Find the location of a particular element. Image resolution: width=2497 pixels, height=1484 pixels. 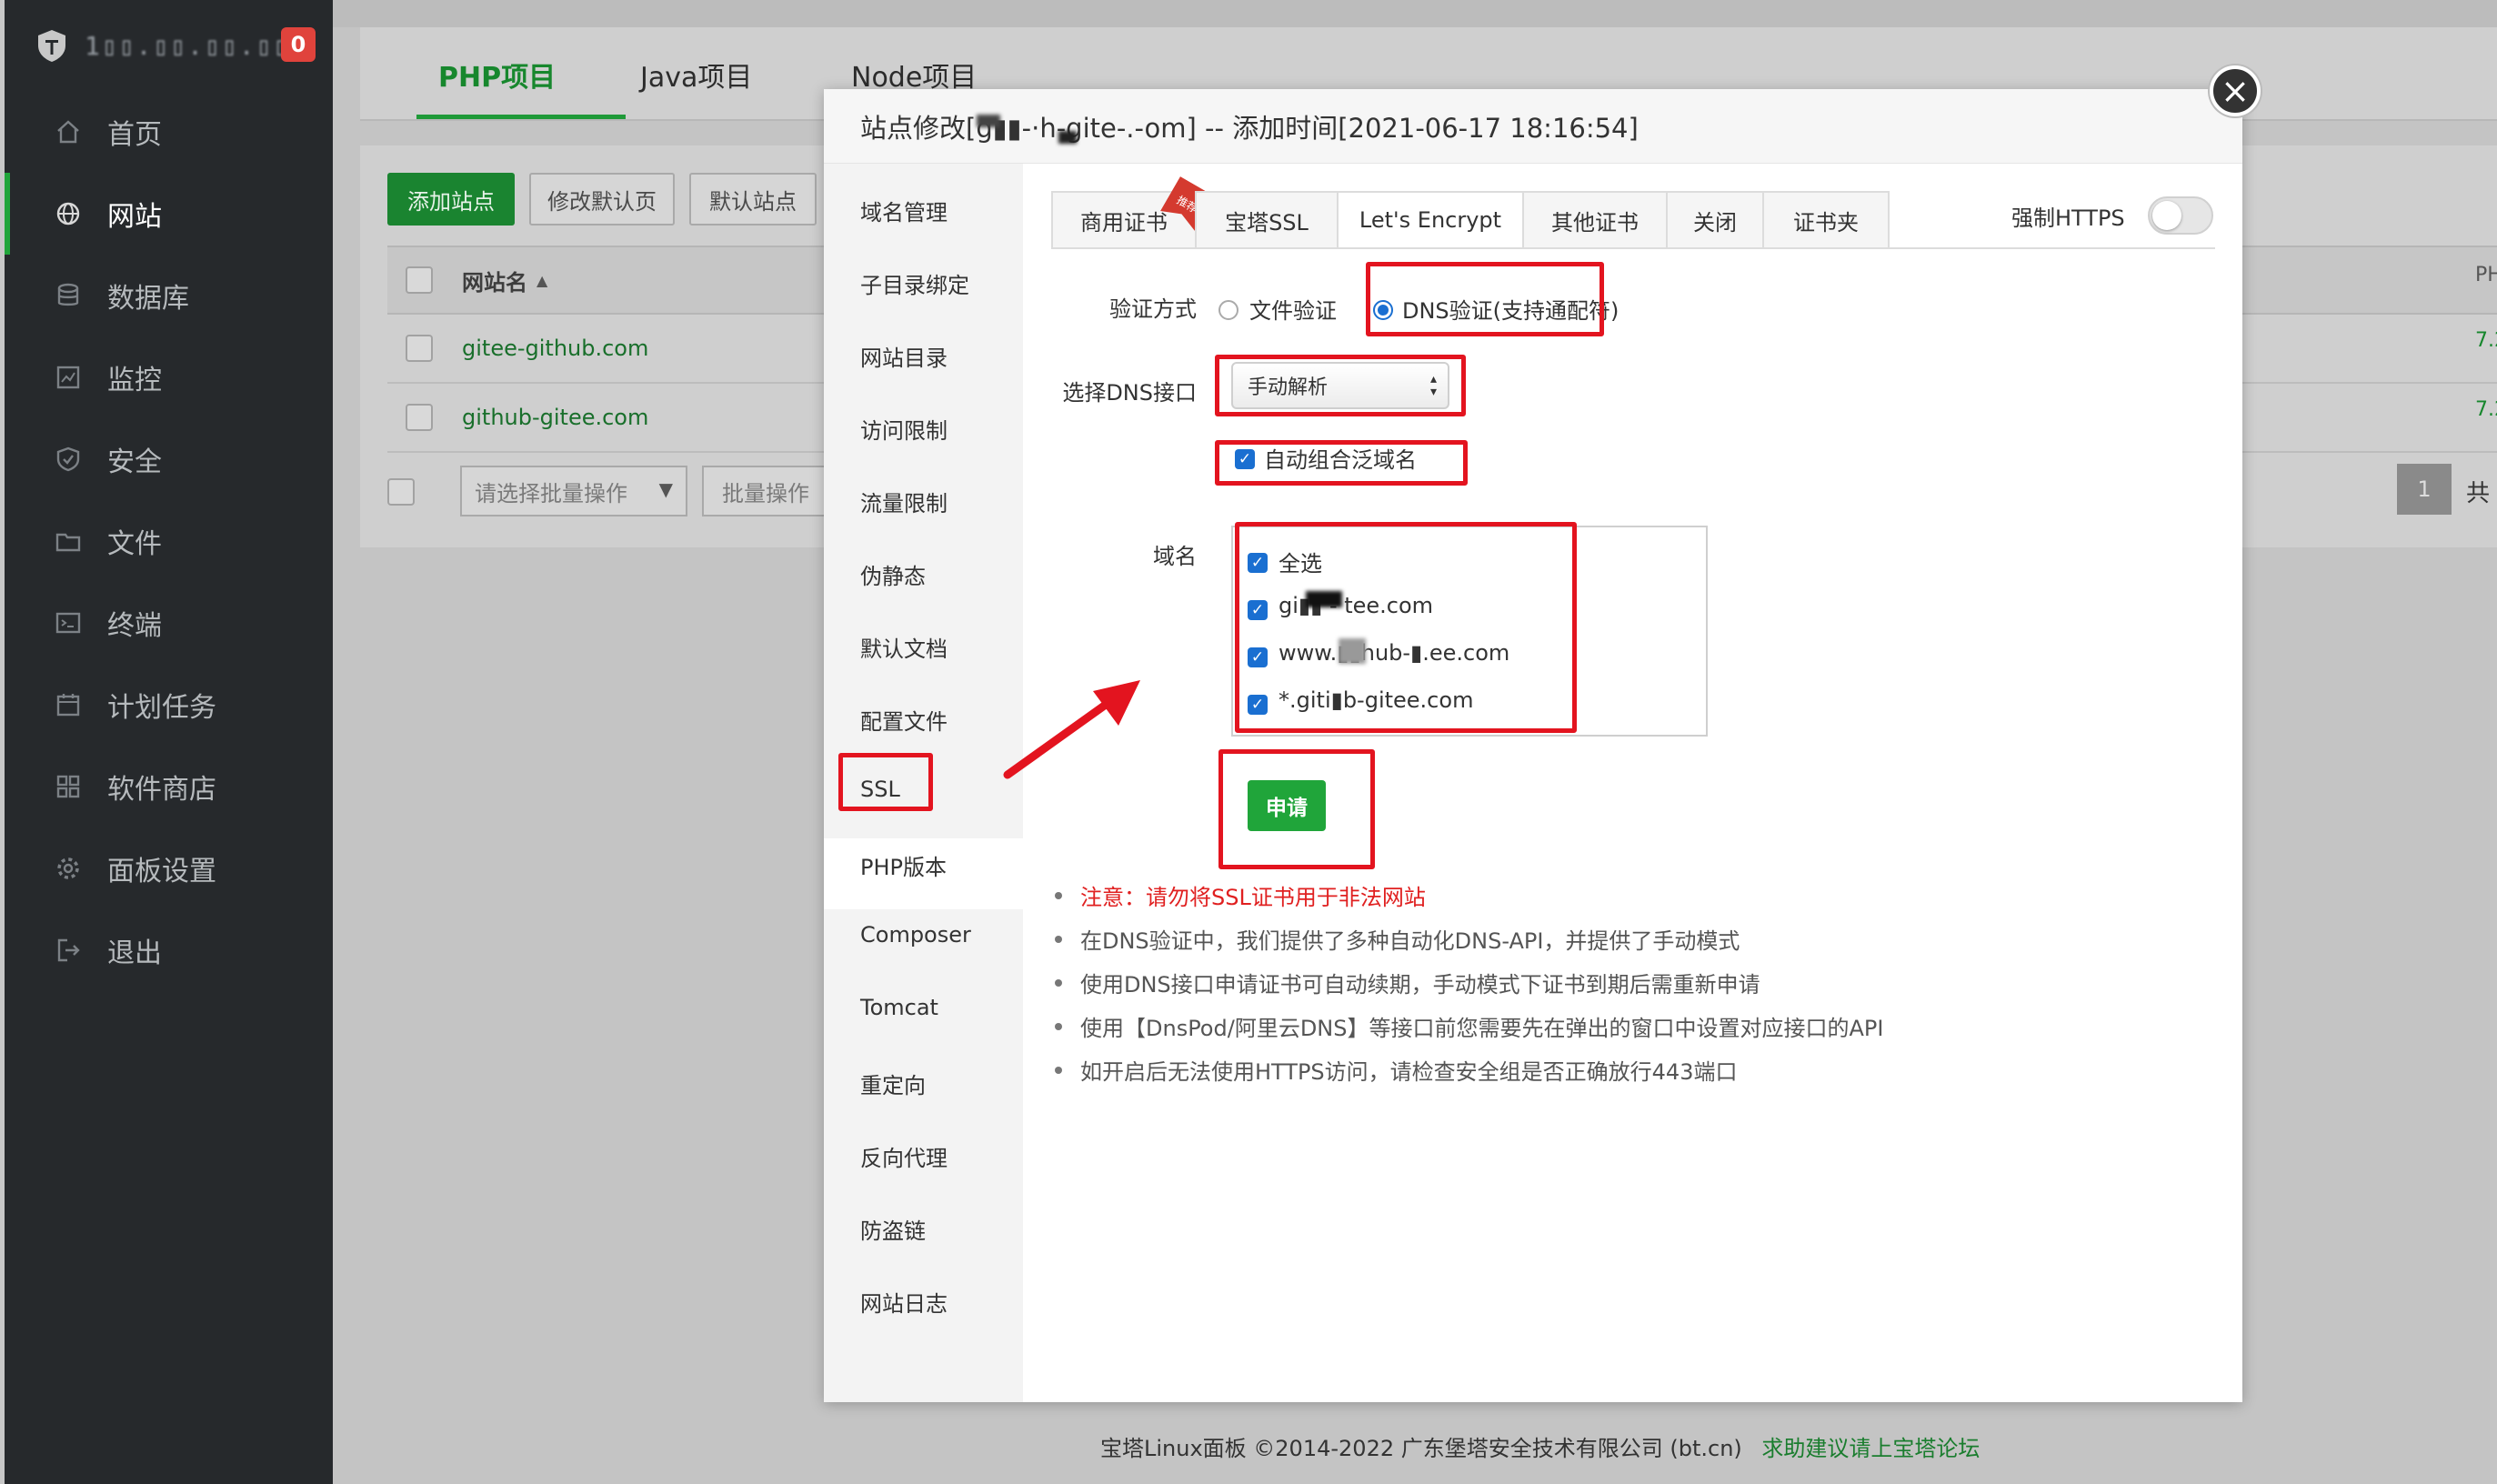

force-https-toggle is located at coordinates (2180, 216).